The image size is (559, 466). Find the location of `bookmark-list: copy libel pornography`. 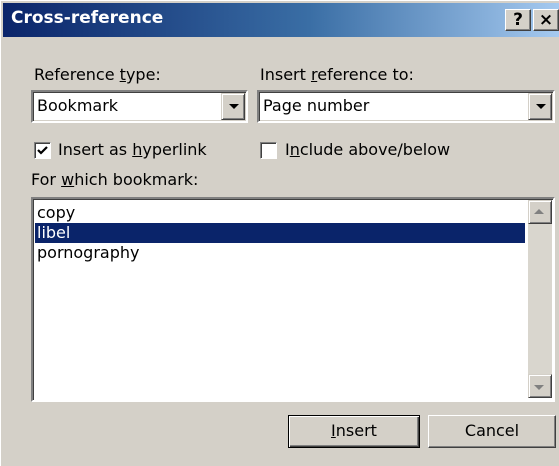

bookmark-list: copy libel pornography is located at coordinates (280, 233).